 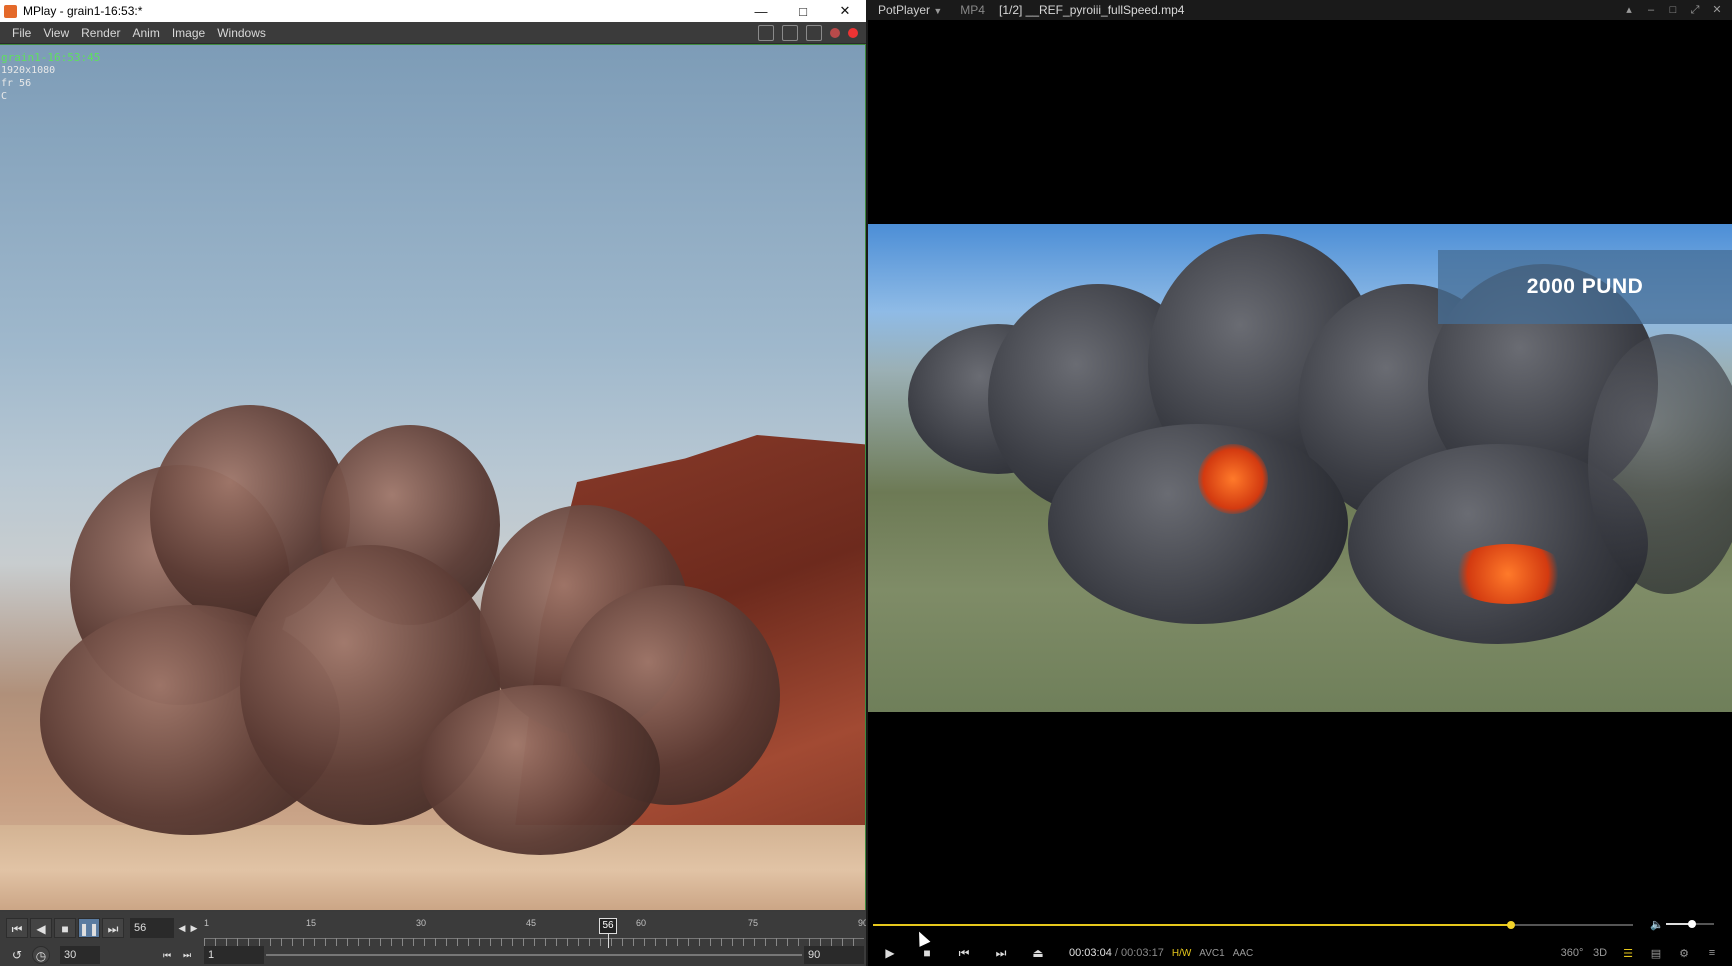 What do you see at coordinates (1511, 925) in the screenshot?
I see `seek-knob` at bounding box center [1511, 925].